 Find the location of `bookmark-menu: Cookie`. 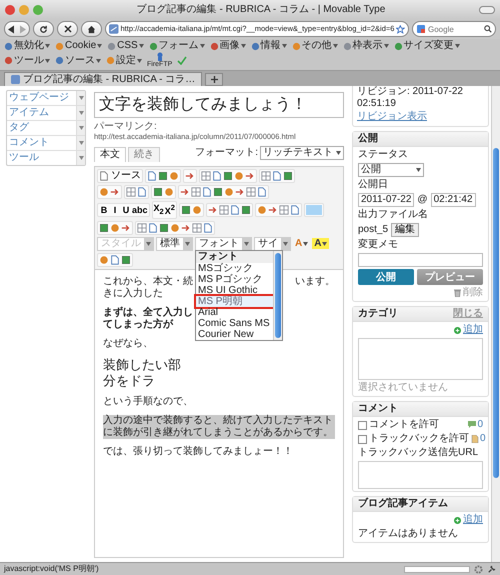

bookmark-menu: Cookie is located at coordinates (78, 46).